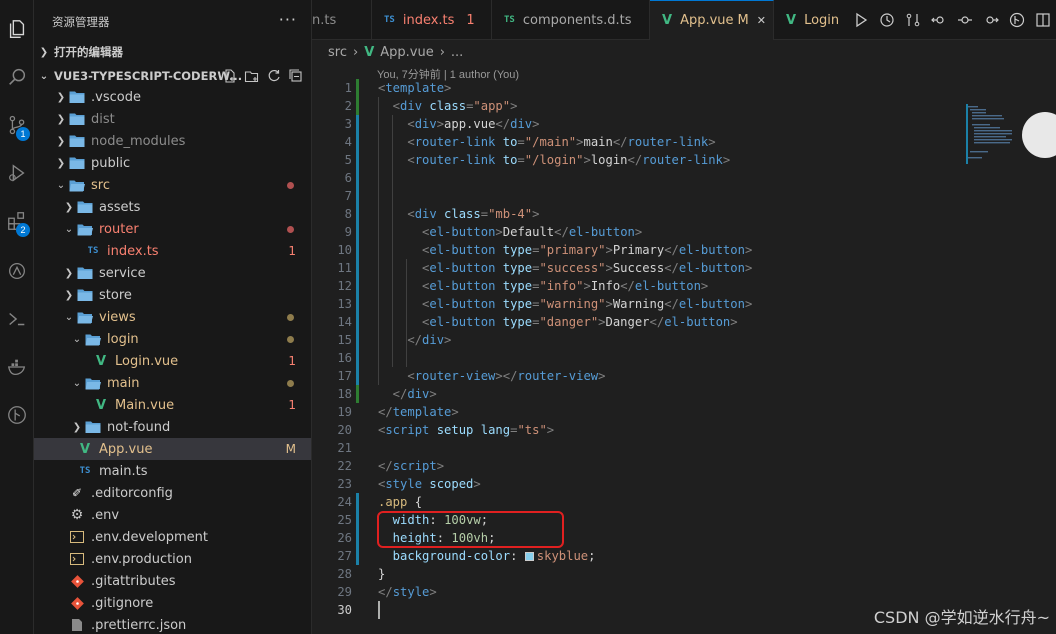  I want to click on minimap, so click(996, 134).